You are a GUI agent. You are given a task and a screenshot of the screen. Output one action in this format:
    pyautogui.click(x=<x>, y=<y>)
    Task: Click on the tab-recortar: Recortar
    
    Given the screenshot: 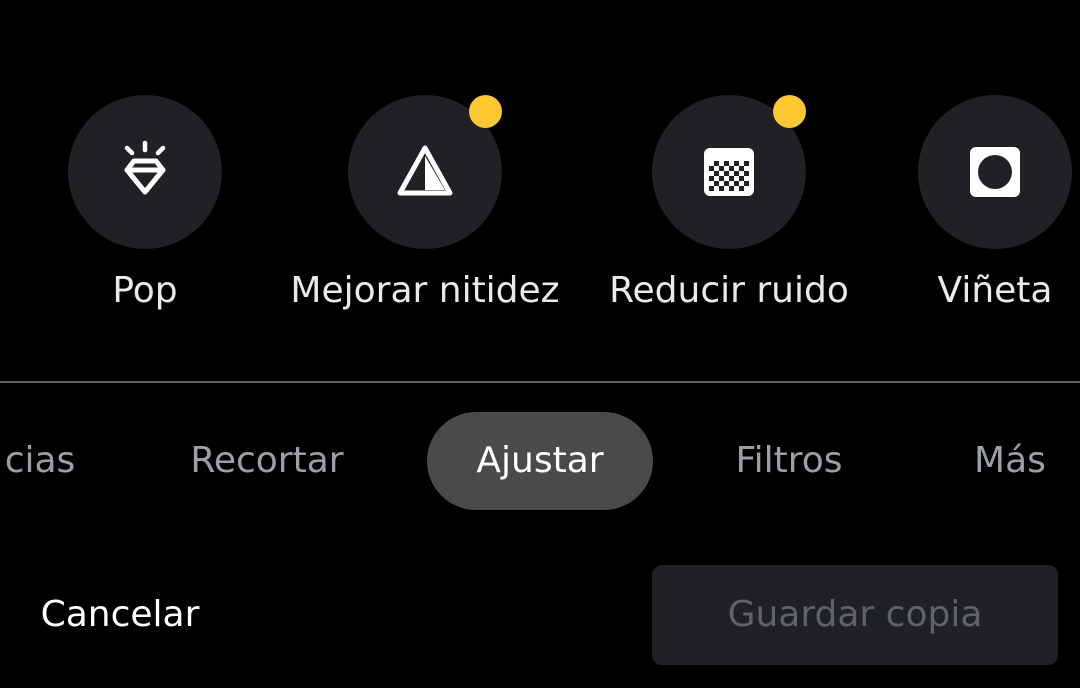 What is the action you would take?
    pyautogui.click(x=267, y=461)
    